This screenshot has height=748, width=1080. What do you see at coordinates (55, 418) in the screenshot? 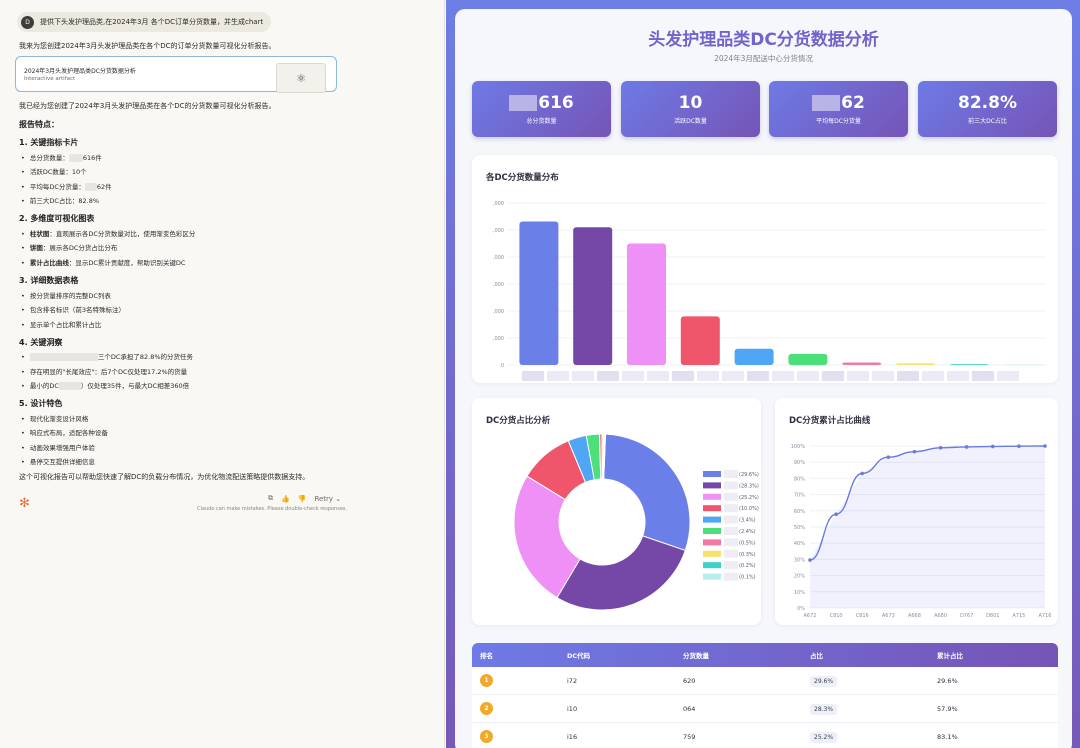
I see `bullet-s5-1: 现代化渐变设计风格` at bounding box center [55, 418].